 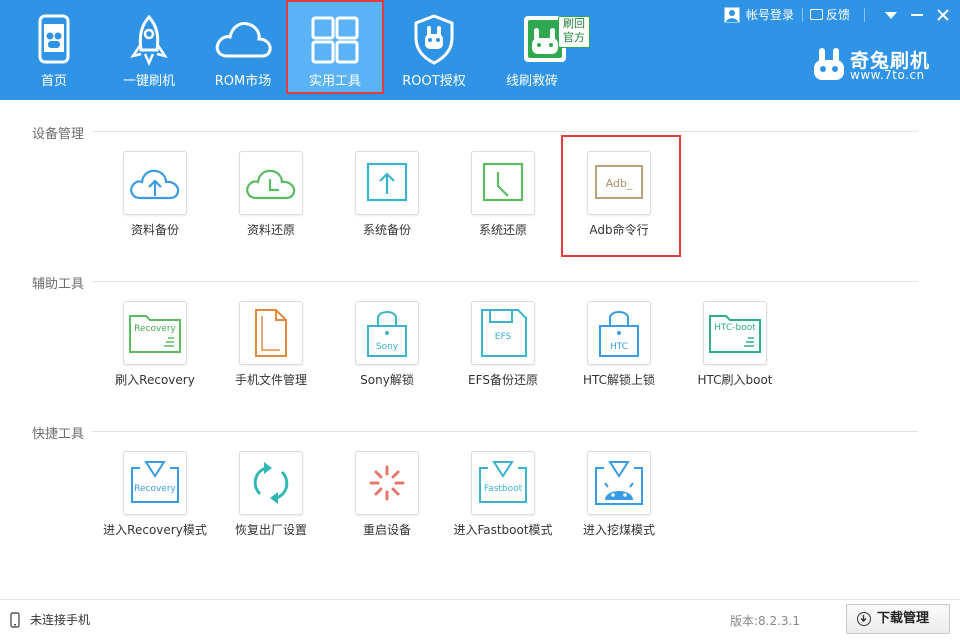 I want to click on section-title-quick-tools: 快捷工具, so click(x=58, y=434).